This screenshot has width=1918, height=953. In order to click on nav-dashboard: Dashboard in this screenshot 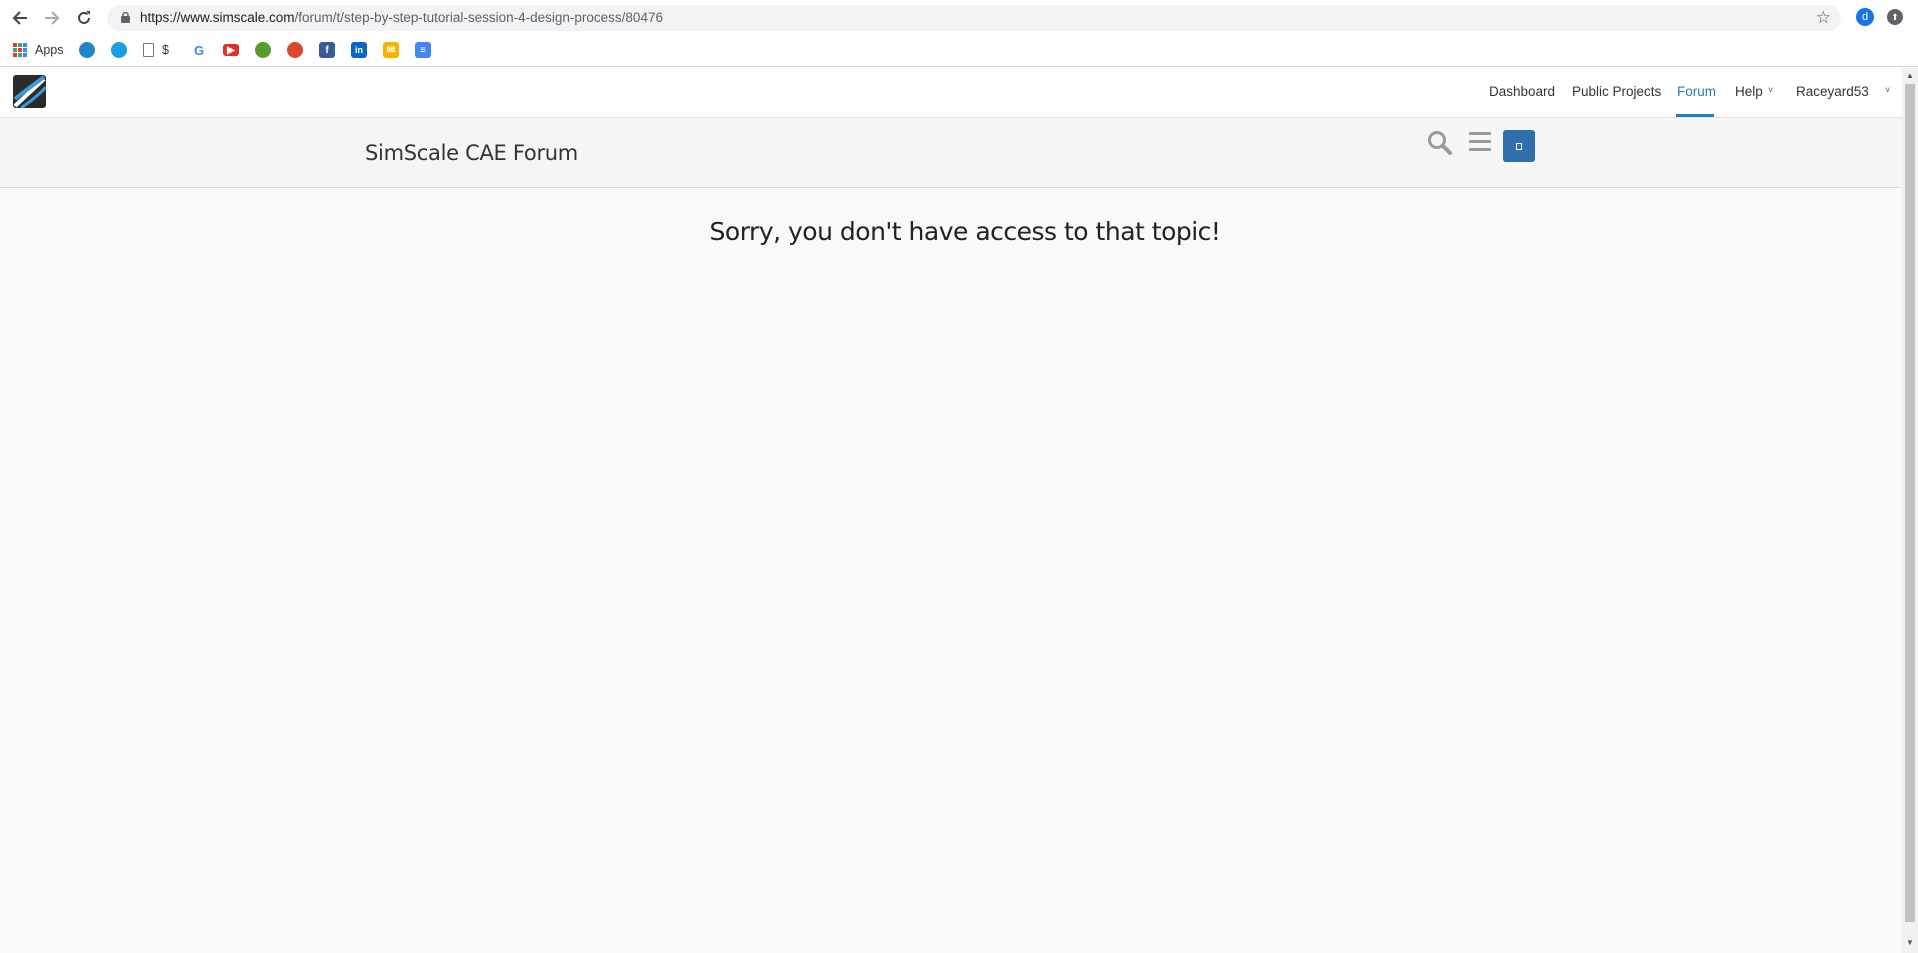, I will do `click(1522, 91)`.